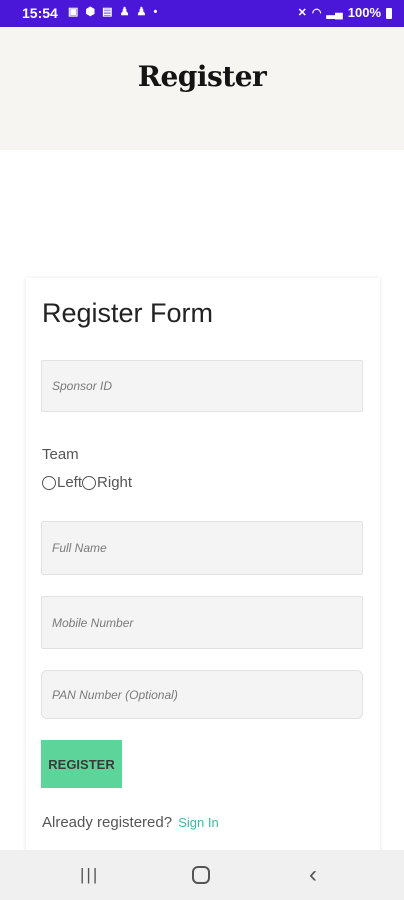 The width and height of the screenshot is (404, 900). I want to click on mobile-number-field, so click(202, 622).